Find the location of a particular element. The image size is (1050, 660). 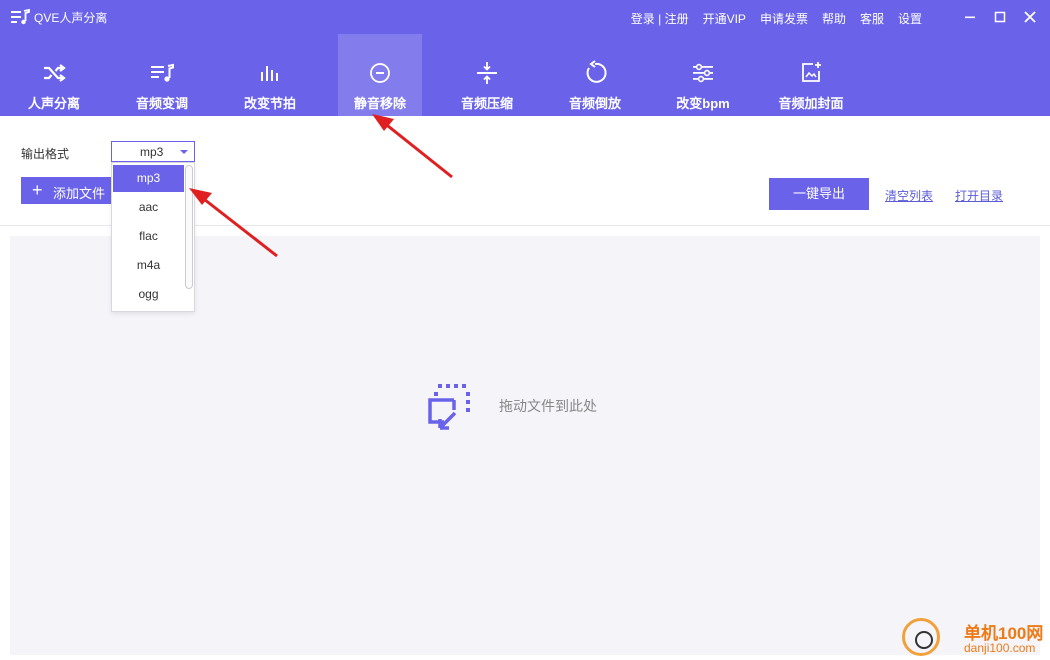

tab-label: 人声分离 is located at coordinates (53, 103).